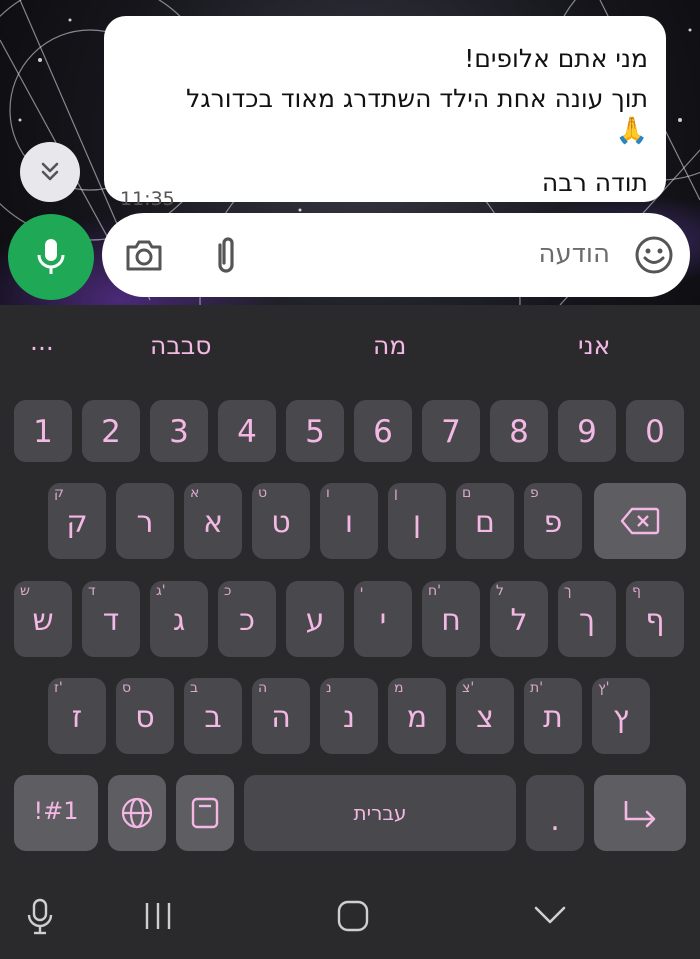  What do you see at coordinates (147, 199) in the screenshot?
I see `message-timestamp: 11:35` at bounding box center [147, 199].